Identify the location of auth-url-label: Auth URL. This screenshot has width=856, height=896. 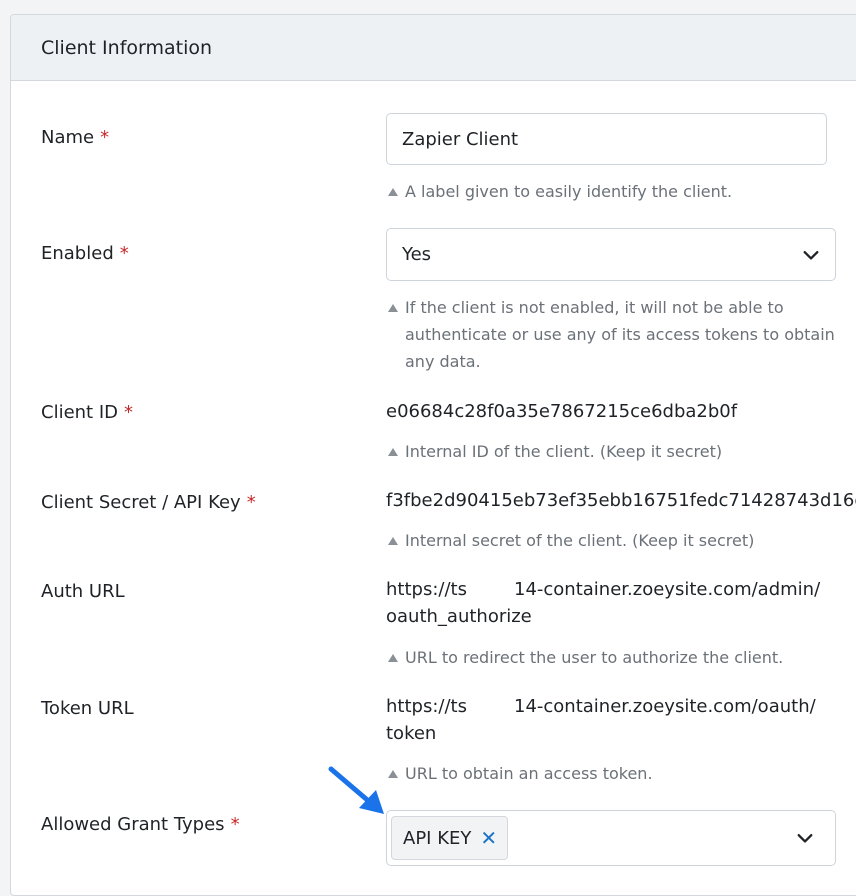
(83, 591).